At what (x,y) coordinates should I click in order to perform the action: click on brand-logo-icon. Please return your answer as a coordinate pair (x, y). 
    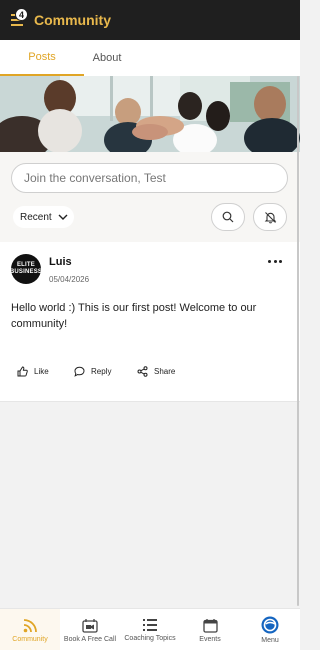
    Looking at the image, I should click on (270, 625).